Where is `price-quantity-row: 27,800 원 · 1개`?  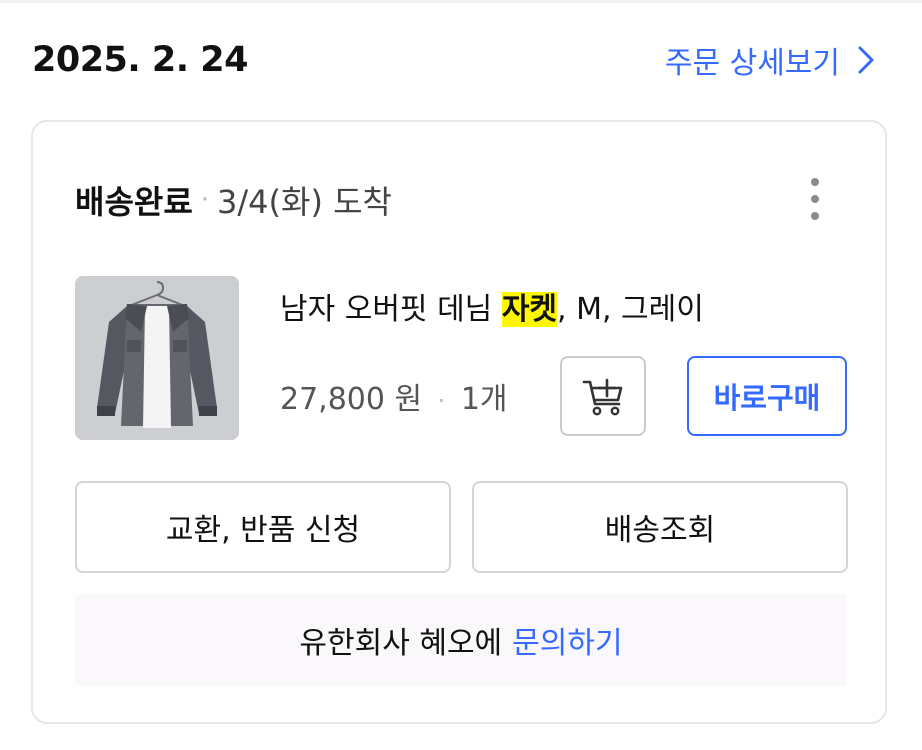
price-quantity-row: 27,800 원 · 1개 is located at coordinates (394, 396).